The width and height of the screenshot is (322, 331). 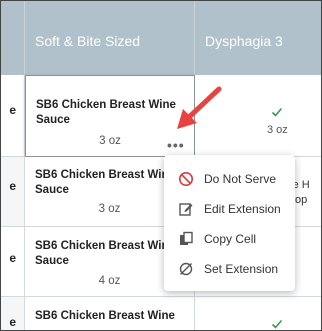 What do you see at coordinates (186, 179) in the screenshot?
I see `do-not-serve-icon` at bounding box center [186, 179].